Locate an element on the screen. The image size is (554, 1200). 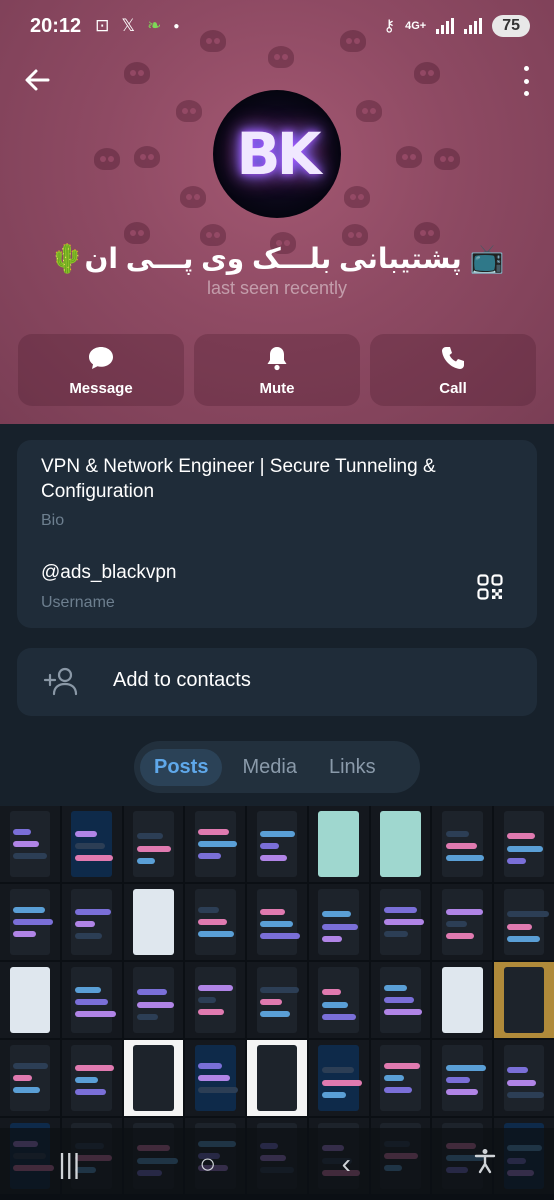
status-bar: 20:12 ⊡ 𝕏 ❧ ● ⚷ 4G+ 75 is located at coordinates (277, 26).